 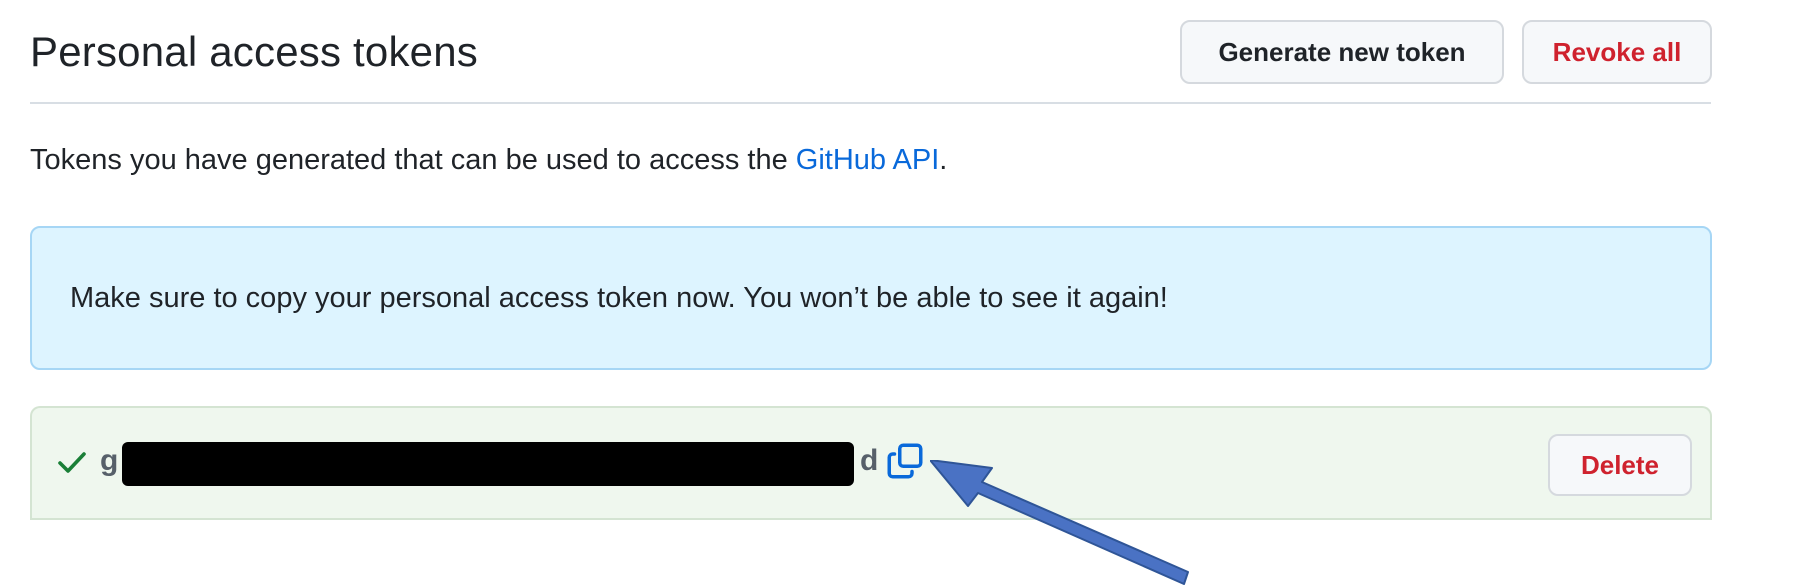 I want to click on token-row-divider, so click(x=871, y=519).